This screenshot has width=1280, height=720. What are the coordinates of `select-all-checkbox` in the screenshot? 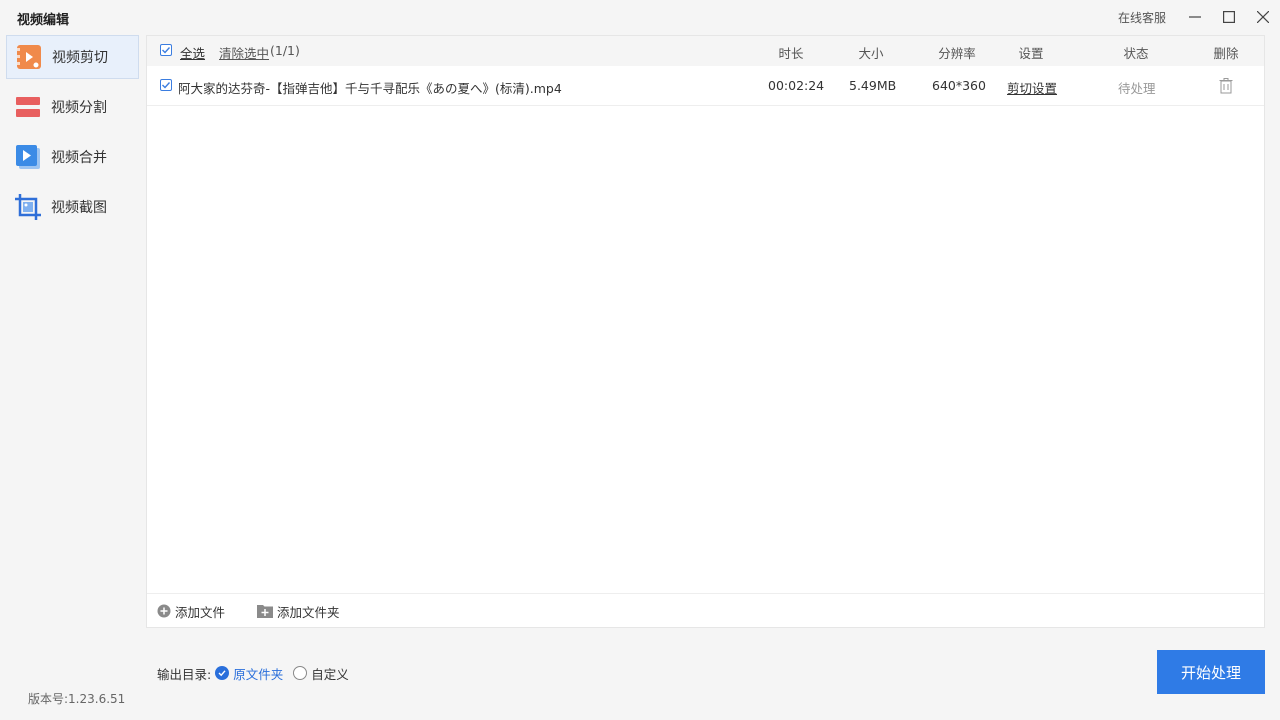 It's located at (166, 50).